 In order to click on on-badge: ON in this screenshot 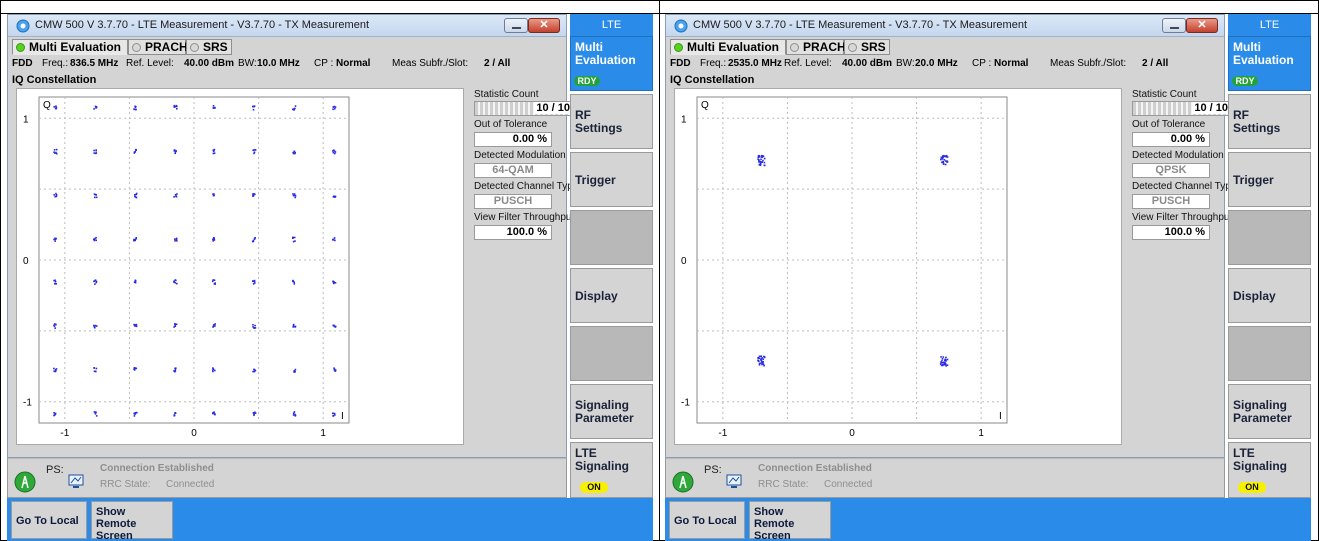, I will do `click(1252, 487)`.